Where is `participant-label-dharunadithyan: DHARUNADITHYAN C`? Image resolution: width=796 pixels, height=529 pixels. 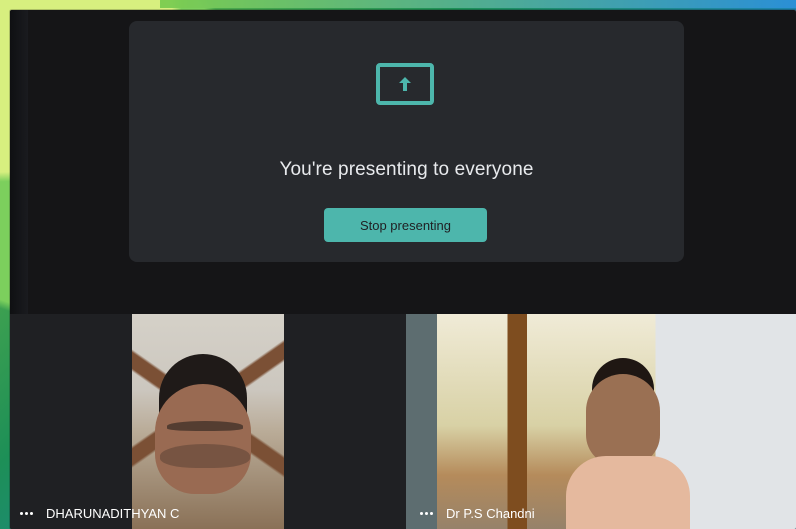 participant-label-dharunadithyan: DHARUNADITHYAN C is located at coordinates (99, 513).